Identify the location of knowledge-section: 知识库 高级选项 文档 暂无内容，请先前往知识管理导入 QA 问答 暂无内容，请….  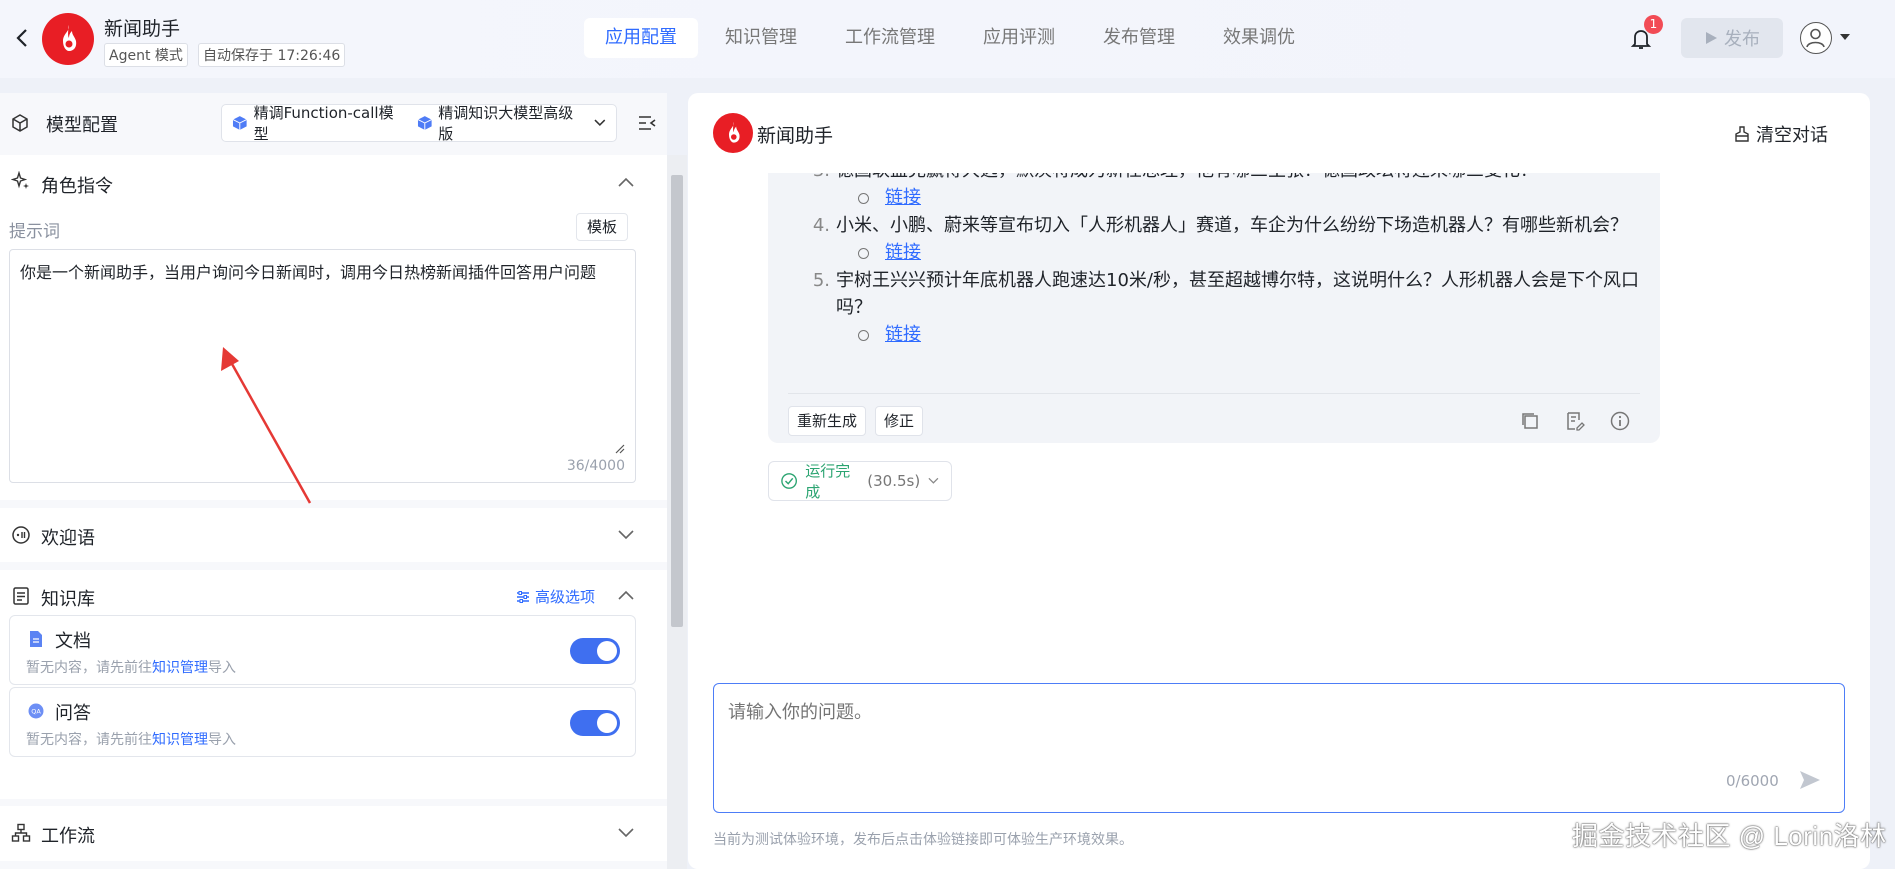
(333, 684).